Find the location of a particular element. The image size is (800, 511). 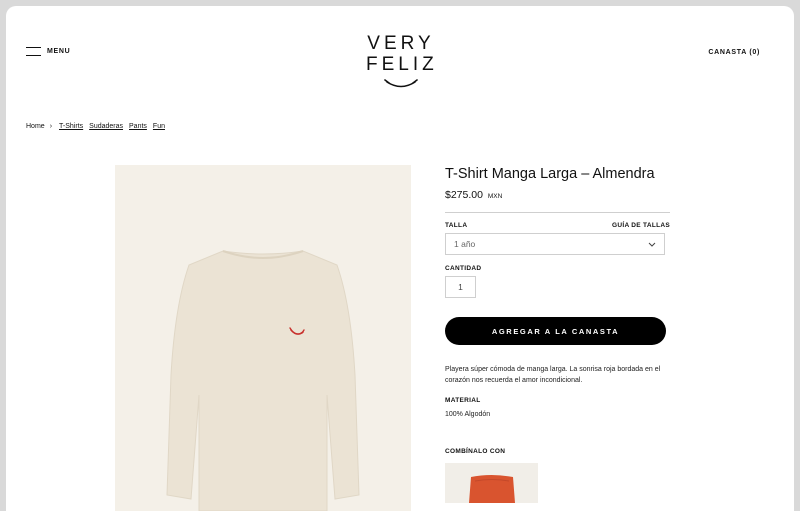

add-to-cart-button: AGREGAR A LA CANASTA is located at coordinates (555, 331).